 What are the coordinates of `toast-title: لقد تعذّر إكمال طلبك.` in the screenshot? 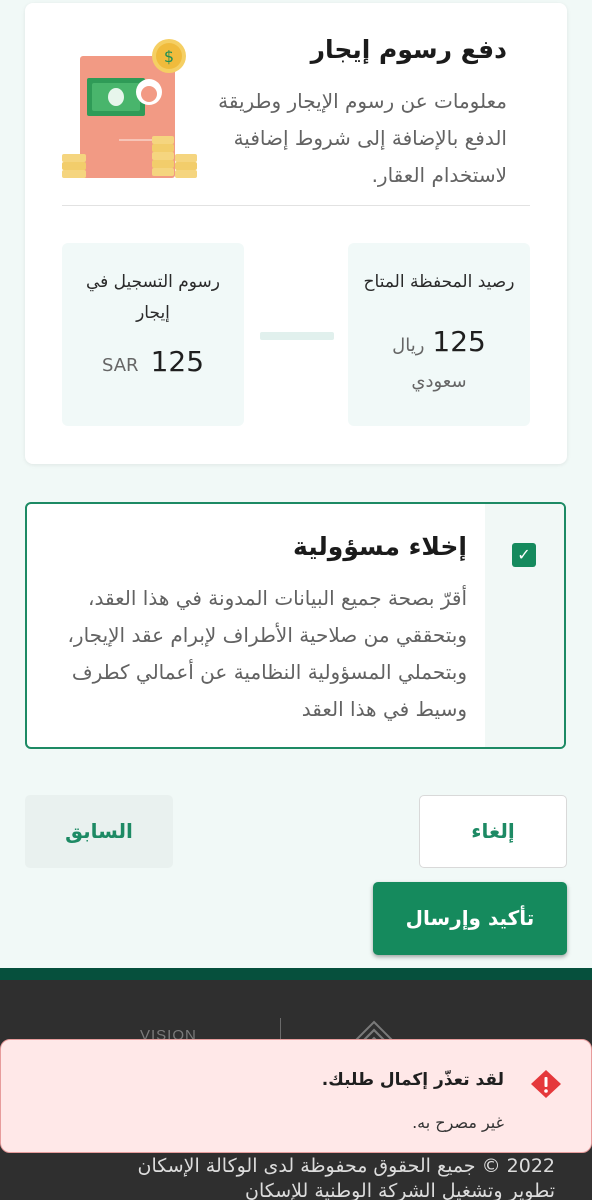 It's located at (412, 1080).